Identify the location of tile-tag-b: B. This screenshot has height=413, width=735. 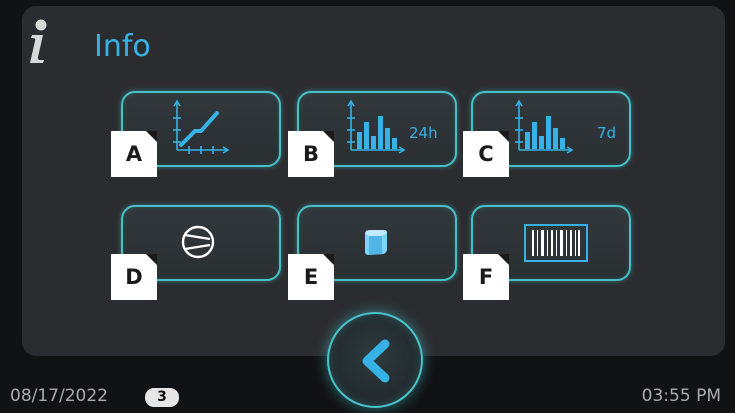
(311, 154).